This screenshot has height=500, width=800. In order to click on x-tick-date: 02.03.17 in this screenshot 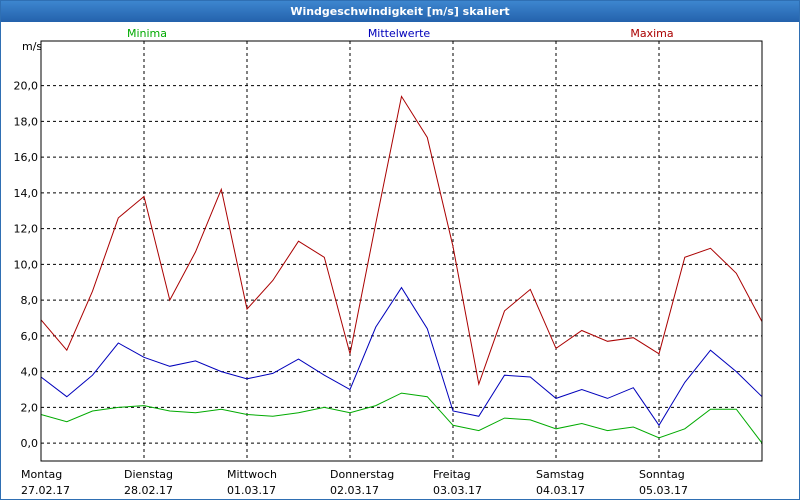, I will do `click(354, 490)`.